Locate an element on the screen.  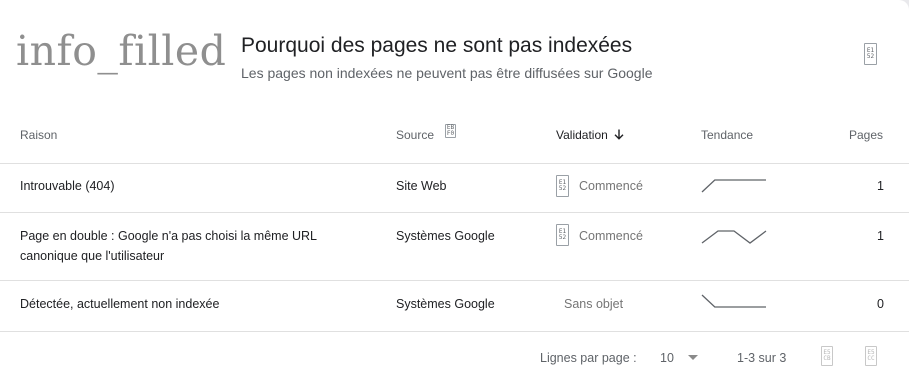
next-page-icon: E5 CC is located at coordinates (871, 356).